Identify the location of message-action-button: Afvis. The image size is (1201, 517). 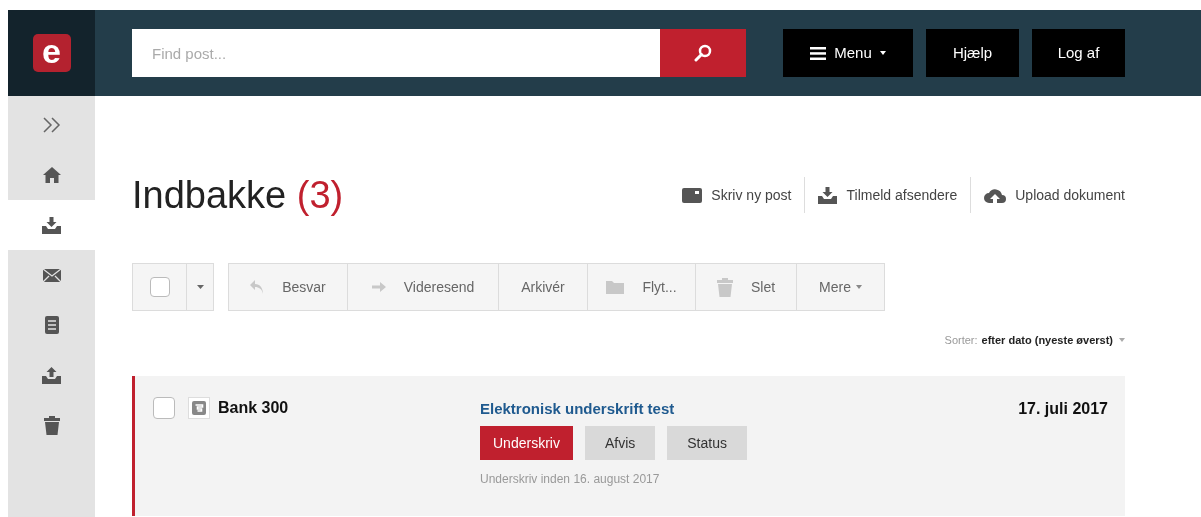
(620, 443).